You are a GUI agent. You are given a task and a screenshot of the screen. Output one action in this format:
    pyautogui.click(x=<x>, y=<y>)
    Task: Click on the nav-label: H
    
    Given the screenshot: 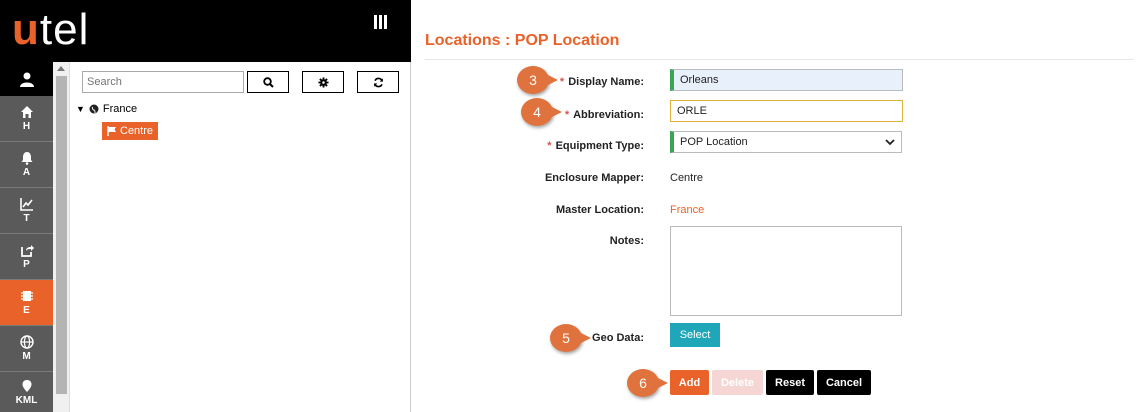 What is the action you would take?
    pyautogui.click(x=26, y=126)
    